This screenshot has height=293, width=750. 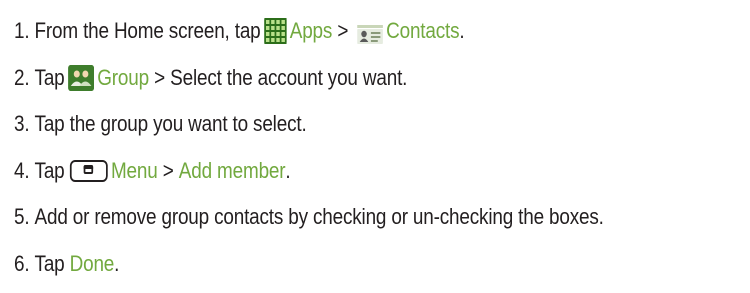 What do you see at coordinates (49, 170) in the screenshot?
I see `step-4-lead-text: Tap` at bounding box center [49, 170].